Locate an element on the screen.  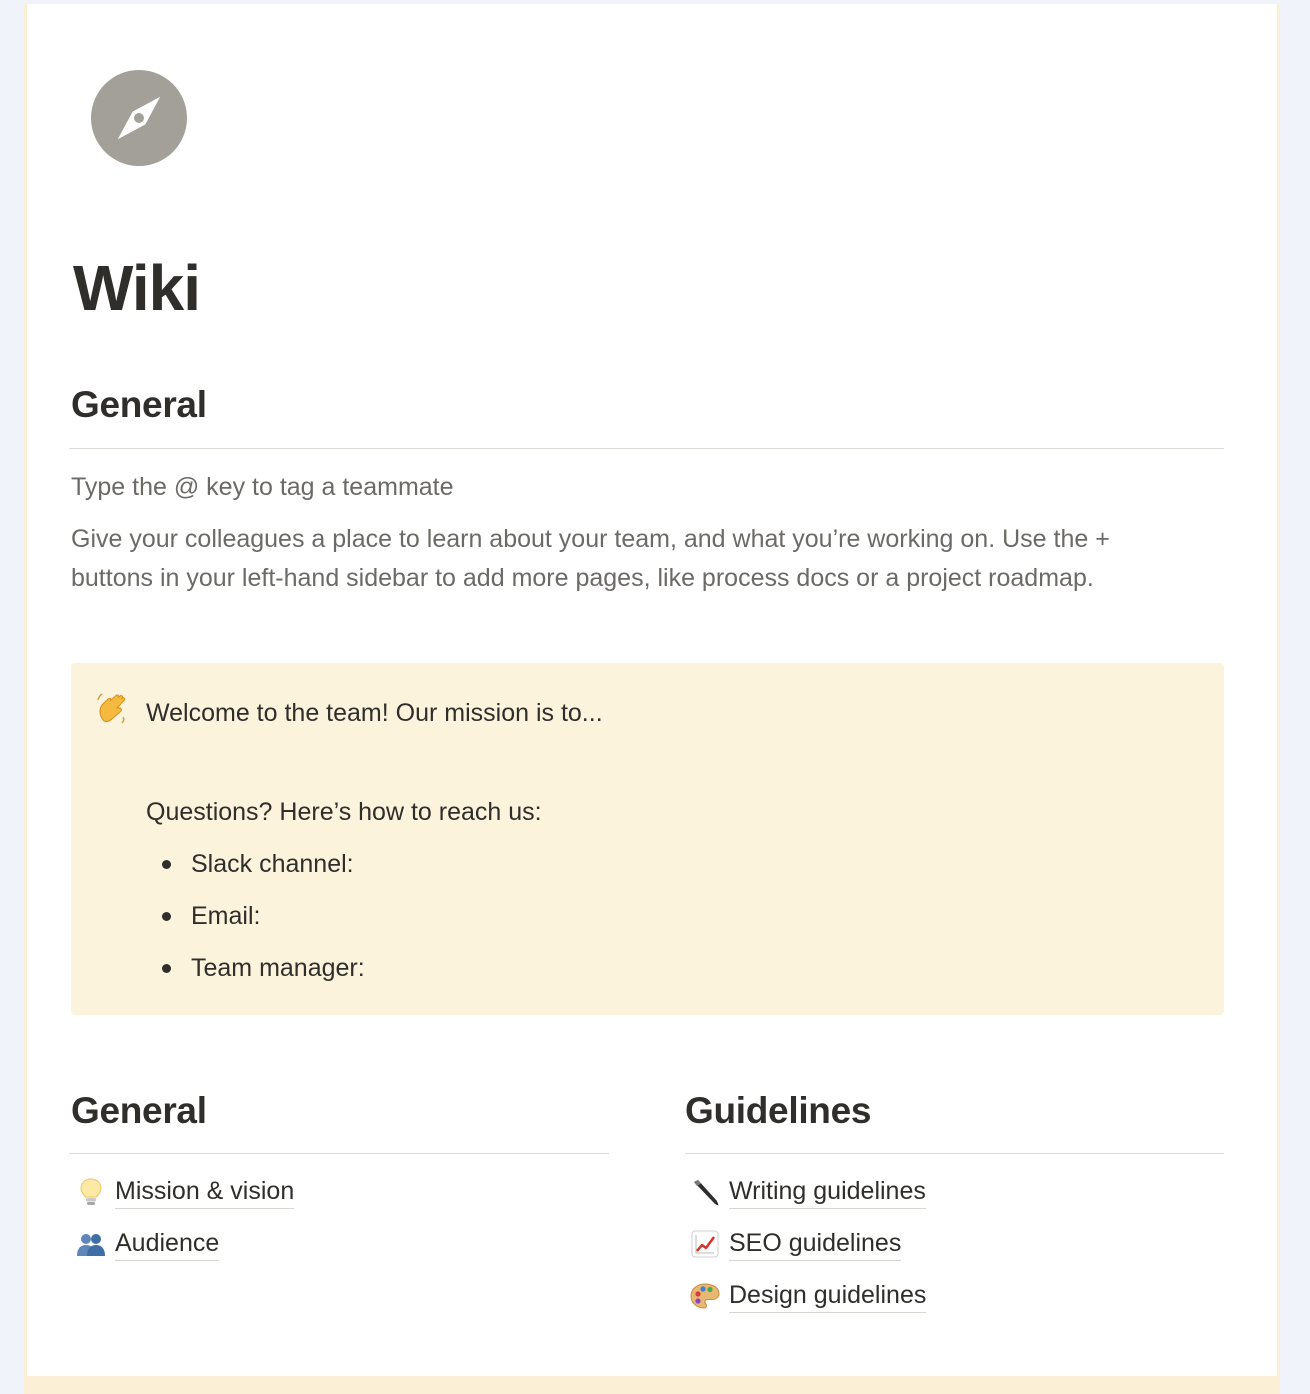
design-guidelines-link: Design guidelines is located at coordinates (808, 1296).